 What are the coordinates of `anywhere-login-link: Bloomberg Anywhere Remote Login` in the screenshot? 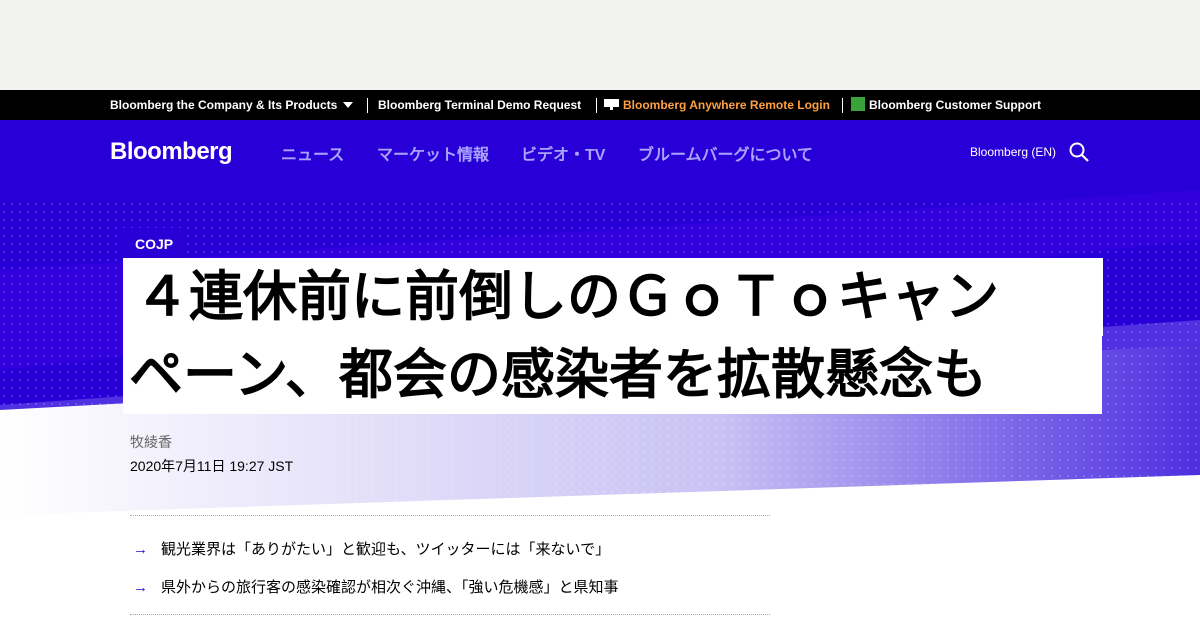 It's located at (717, 105).